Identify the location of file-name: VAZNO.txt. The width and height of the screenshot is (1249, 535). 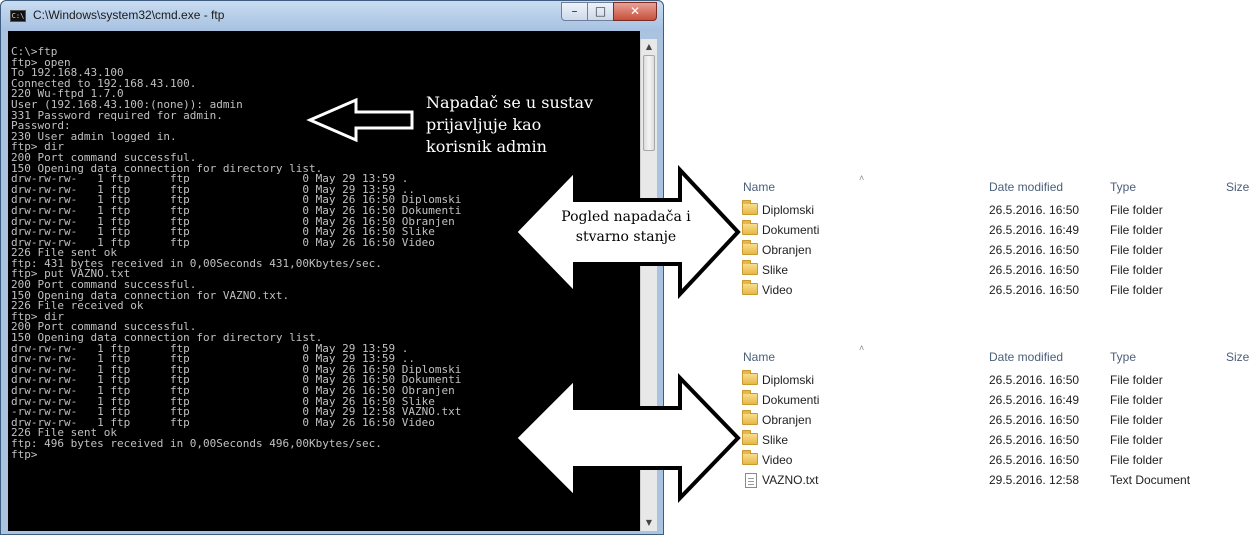
(790, 480).